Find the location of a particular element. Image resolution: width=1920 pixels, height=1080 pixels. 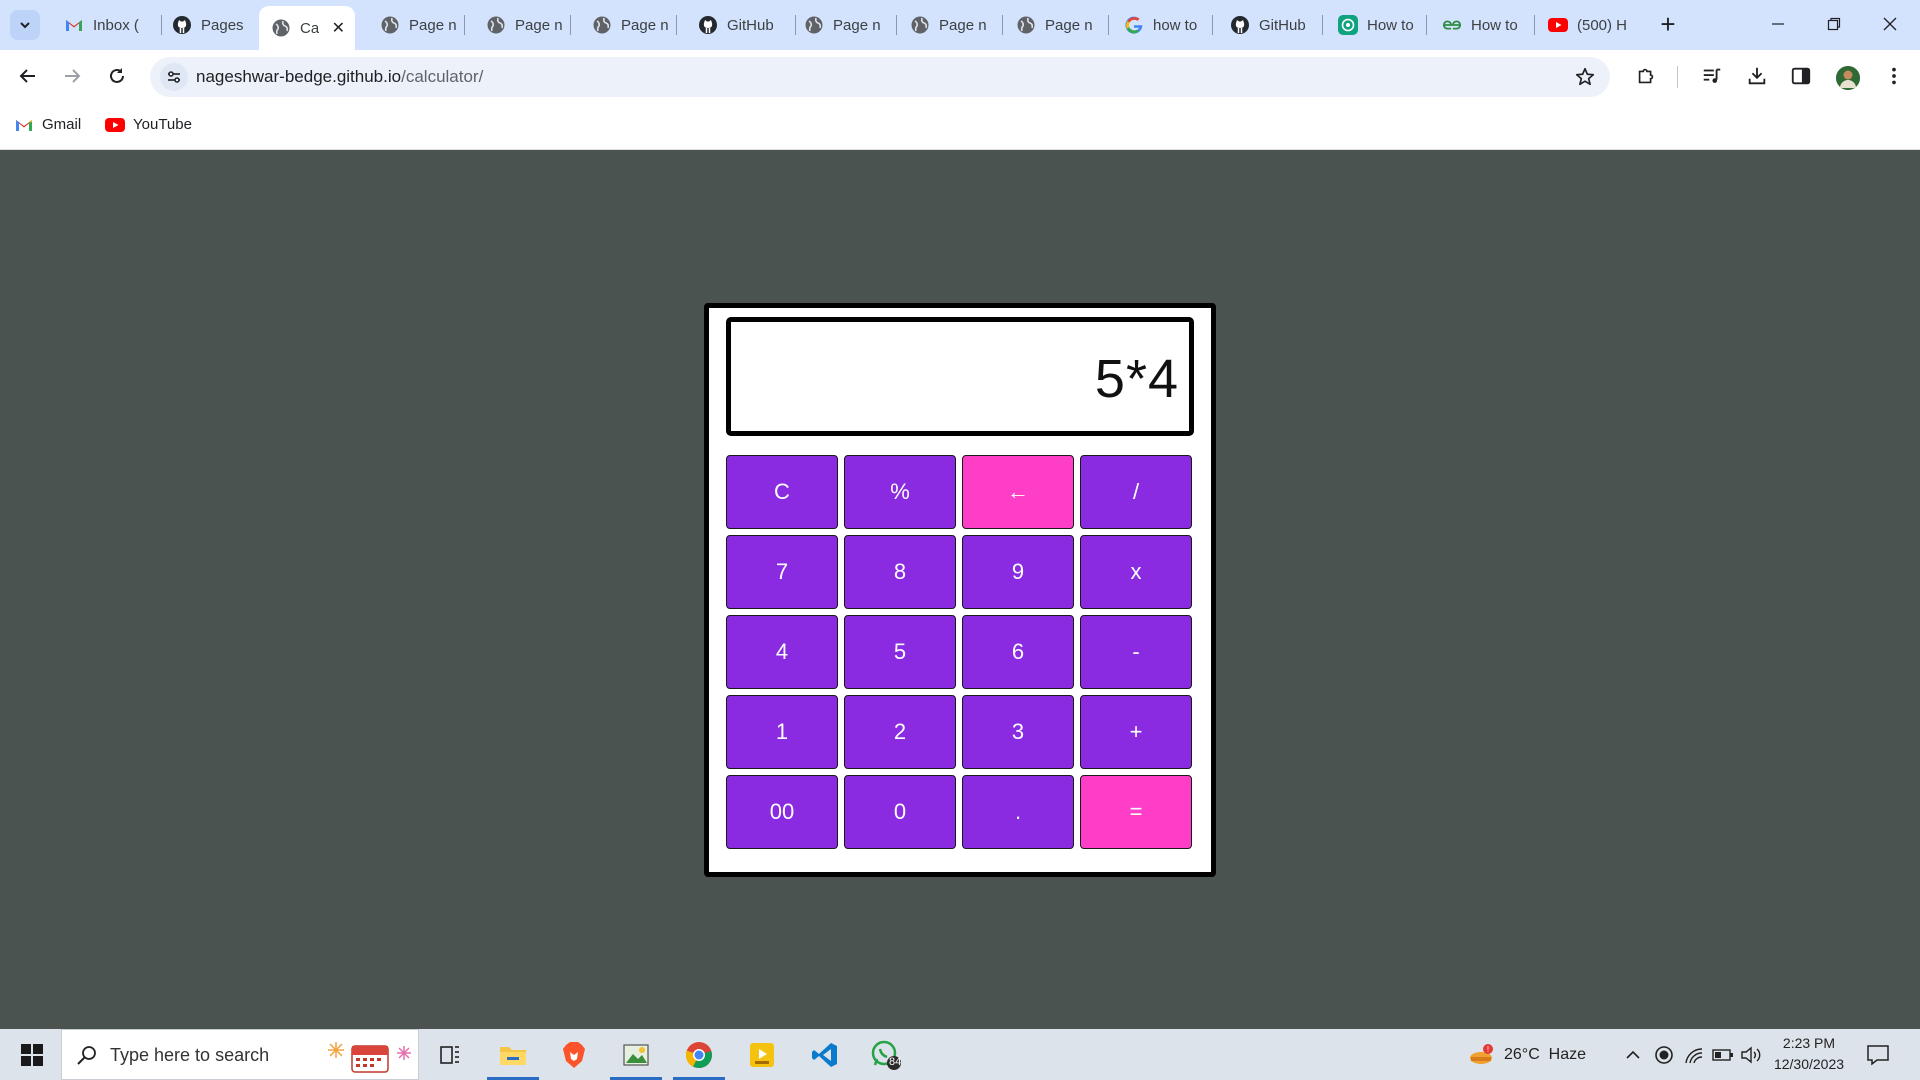

key-subtract-button: - is located at coordinates (1136, 652).